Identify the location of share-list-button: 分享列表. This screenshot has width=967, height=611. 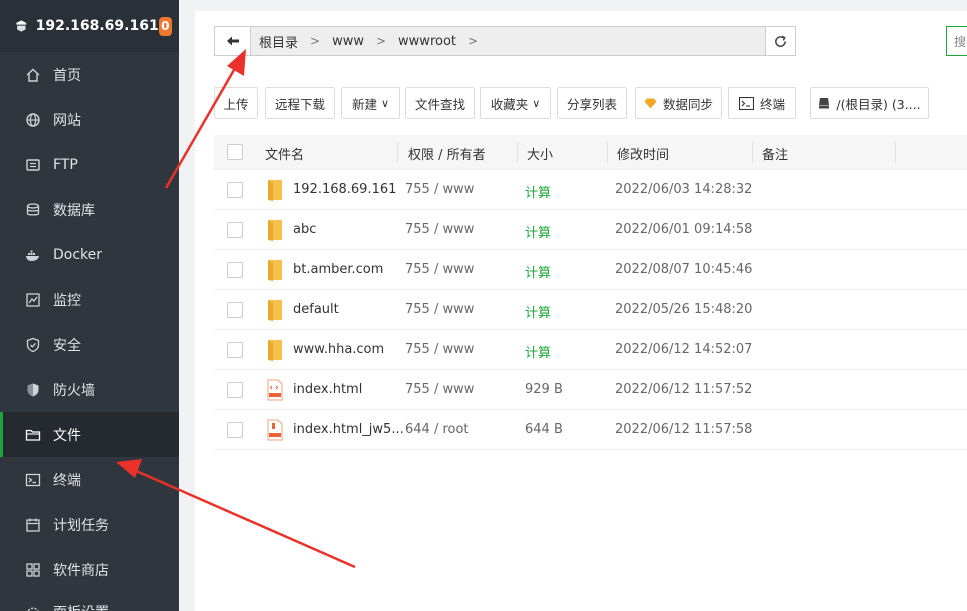
(592, 103).